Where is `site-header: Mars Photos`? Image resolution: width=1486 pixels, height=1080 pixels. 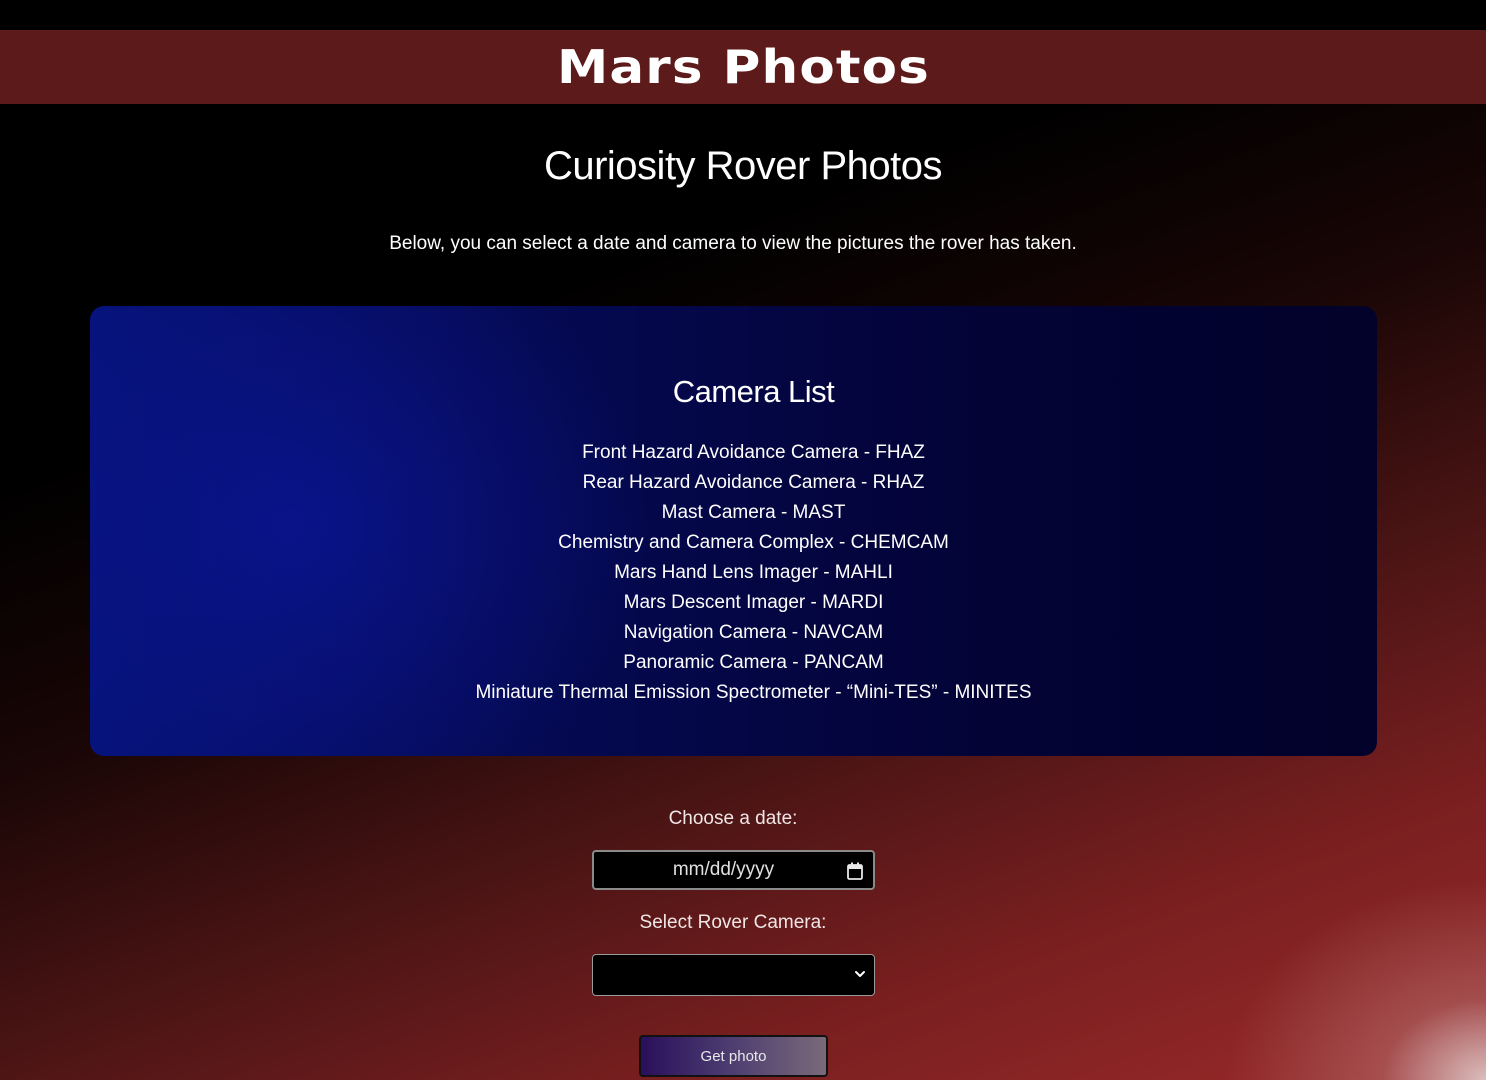
site-header: Mars Photos is located at coordinates (743, 67).